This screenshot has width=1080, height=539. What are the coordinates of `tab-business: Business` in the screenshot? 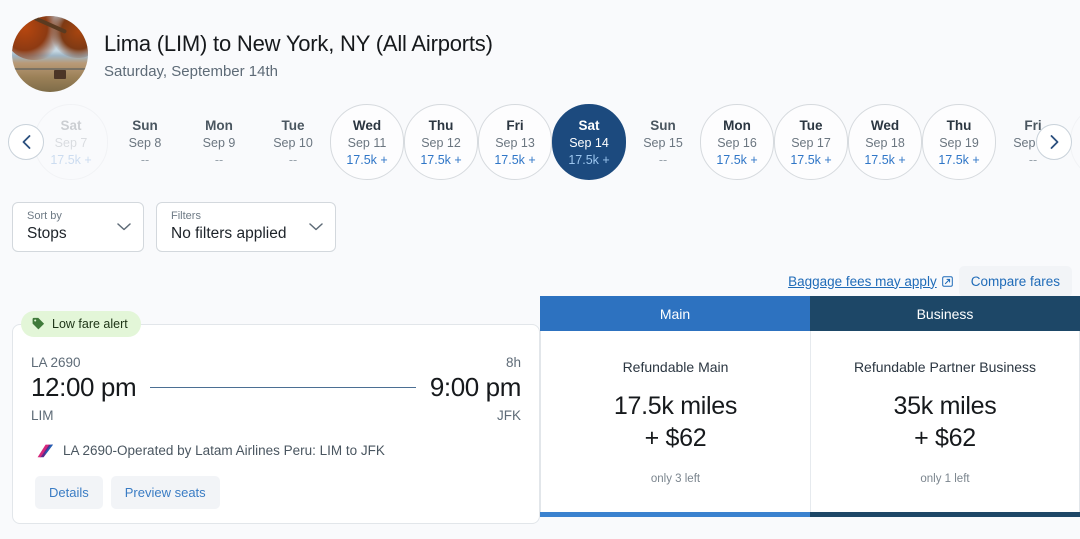 It's located at (945, 313).